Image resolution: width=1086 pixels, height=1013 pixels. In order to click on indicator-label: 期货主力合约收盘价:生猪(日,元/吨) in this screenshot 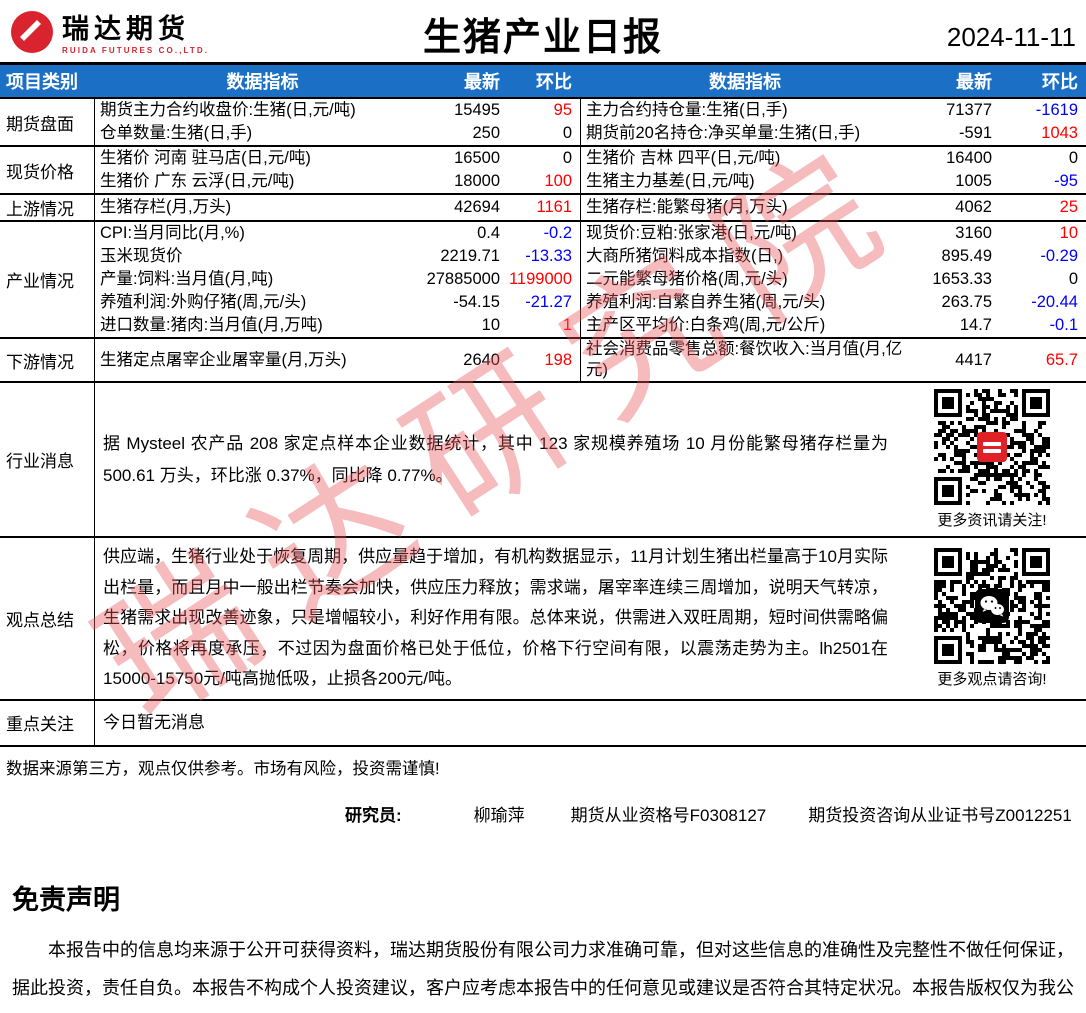, I will do `click(228, 110)`.